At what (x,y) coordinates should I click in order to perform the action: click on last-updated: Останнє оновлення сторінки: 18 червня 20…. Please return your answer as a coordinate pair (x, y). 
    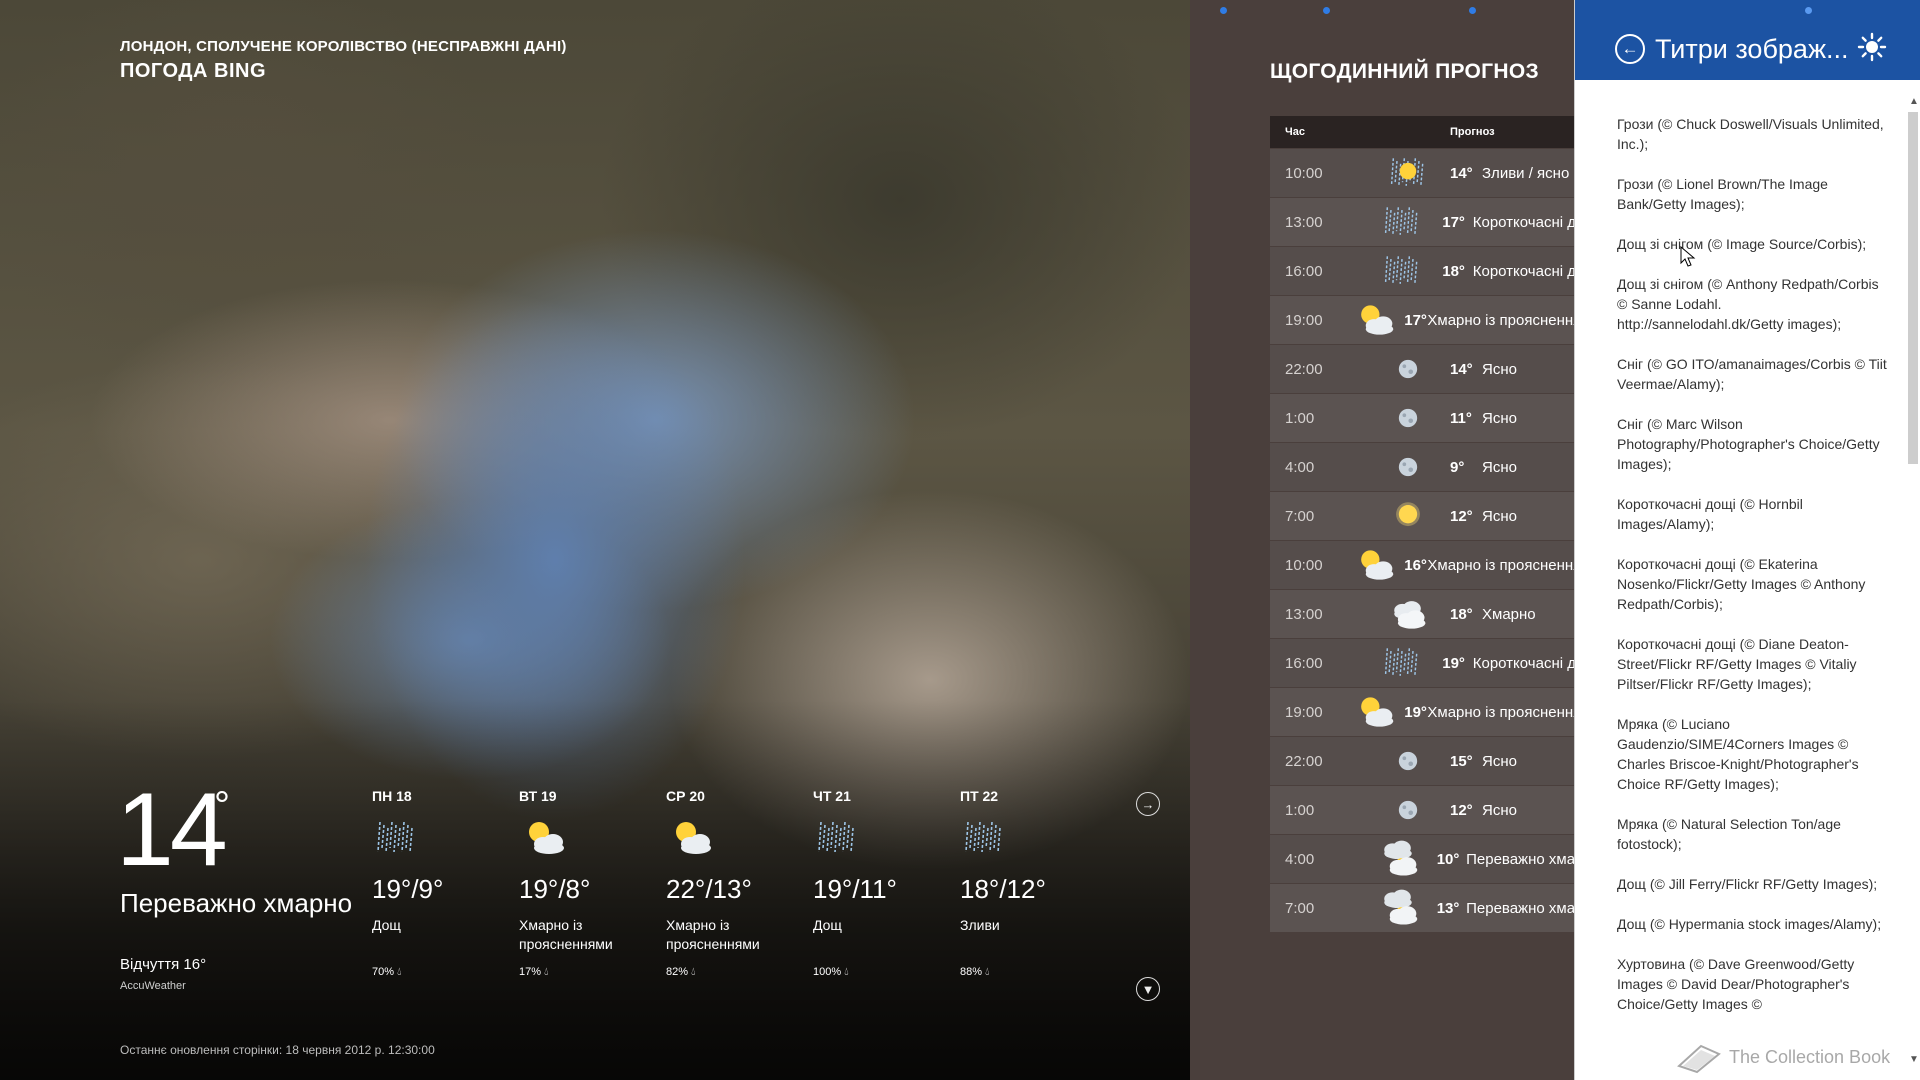
    Looking at the image, I should click on (277, 1050).